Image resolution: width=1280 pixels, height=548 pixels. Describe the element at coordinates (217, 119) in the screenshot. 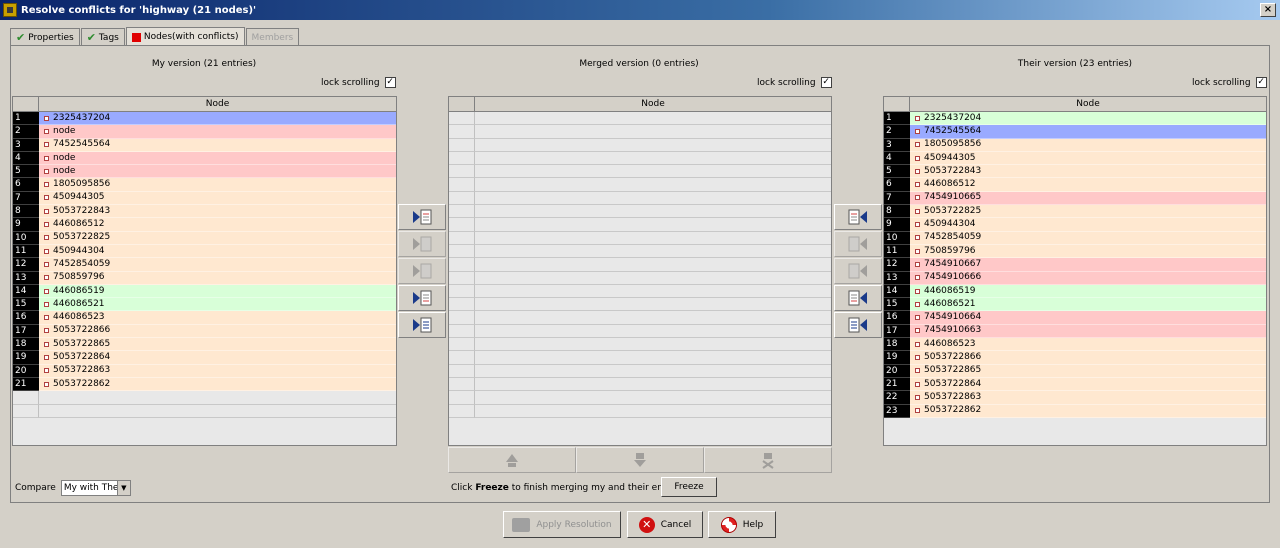

I see `node-cell: 2325437204` at that location.